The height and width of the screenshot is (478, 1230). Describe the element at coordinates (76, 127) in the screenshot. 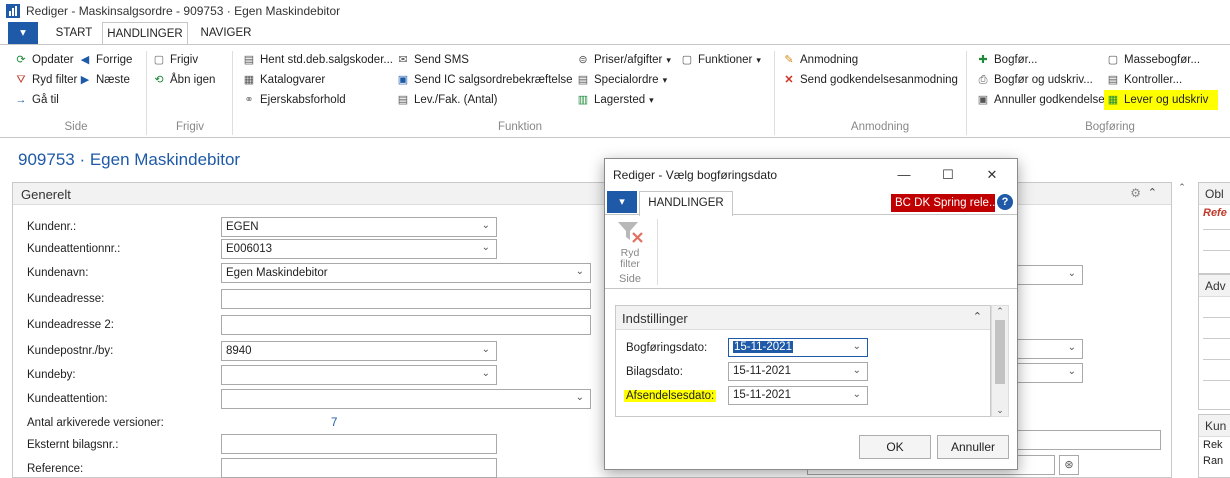

I see `group-label-side: Side` at that location.